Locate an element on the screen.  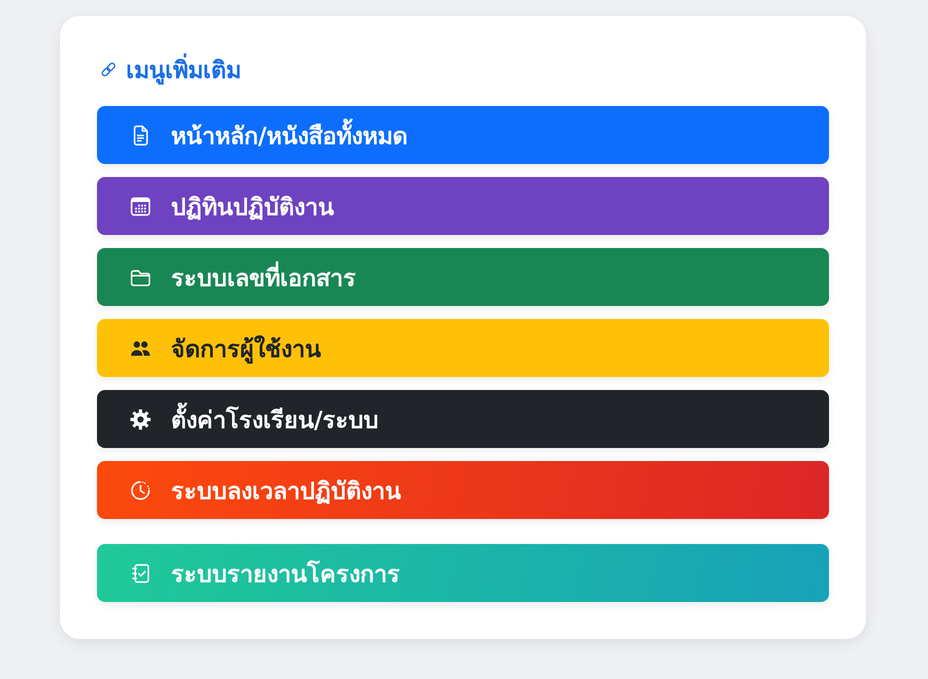
checklist-icon is located at coordinates (140, 573).